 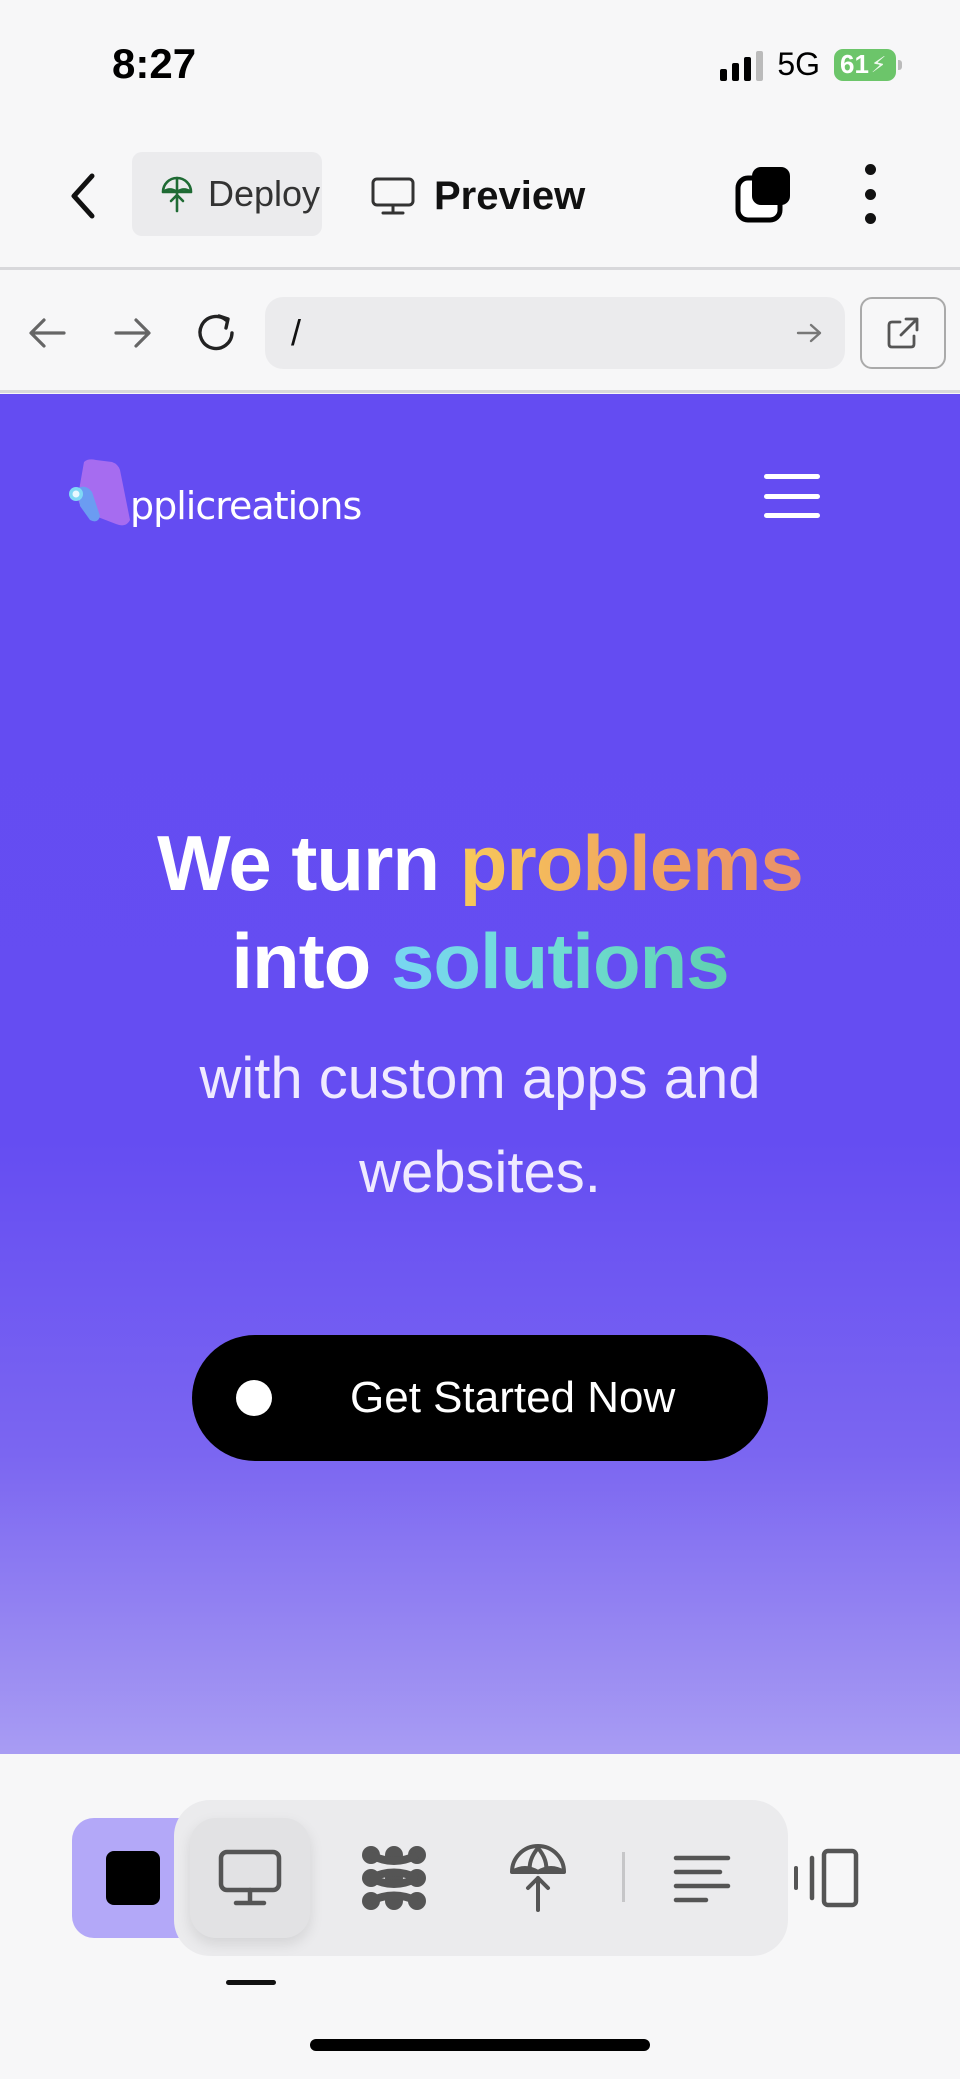 What do you see at coordinates (311, 961) in the screenshot?
I see `hero-title-prefix-2: into` at bounding box center [311, 961].